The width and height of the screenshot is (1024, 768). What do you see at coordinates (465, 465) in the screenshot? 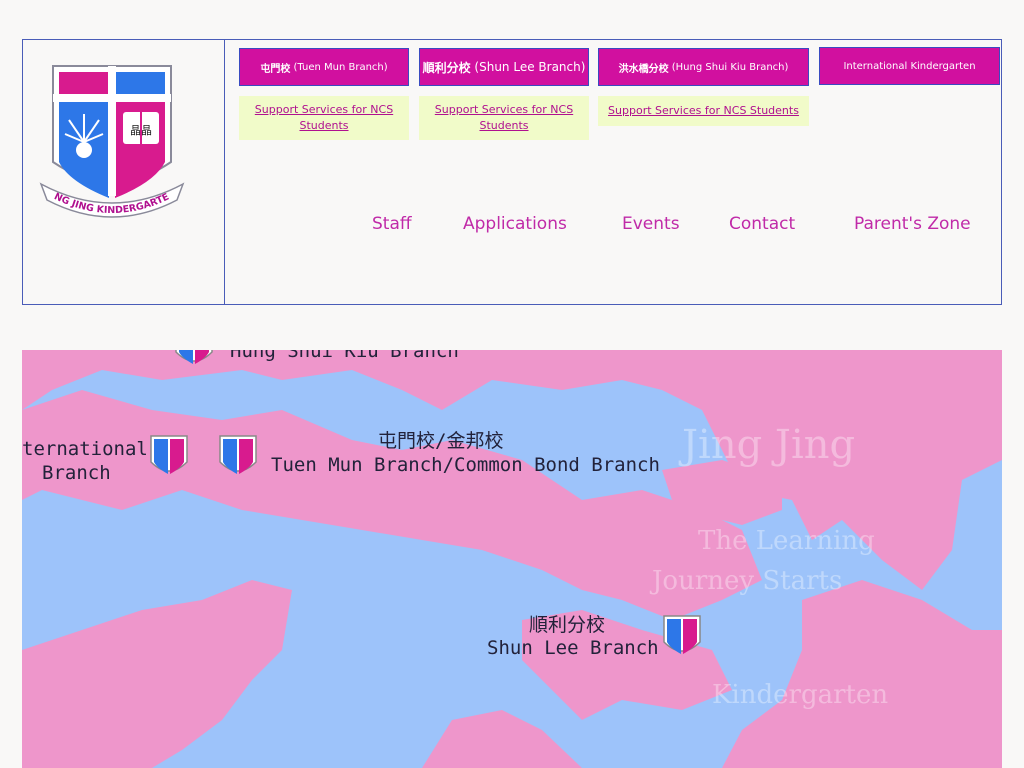
I see `map-label-tuen-mun-en: Tuen Mun Branch/Common Bond Branch` at bounding box center [465, 465].